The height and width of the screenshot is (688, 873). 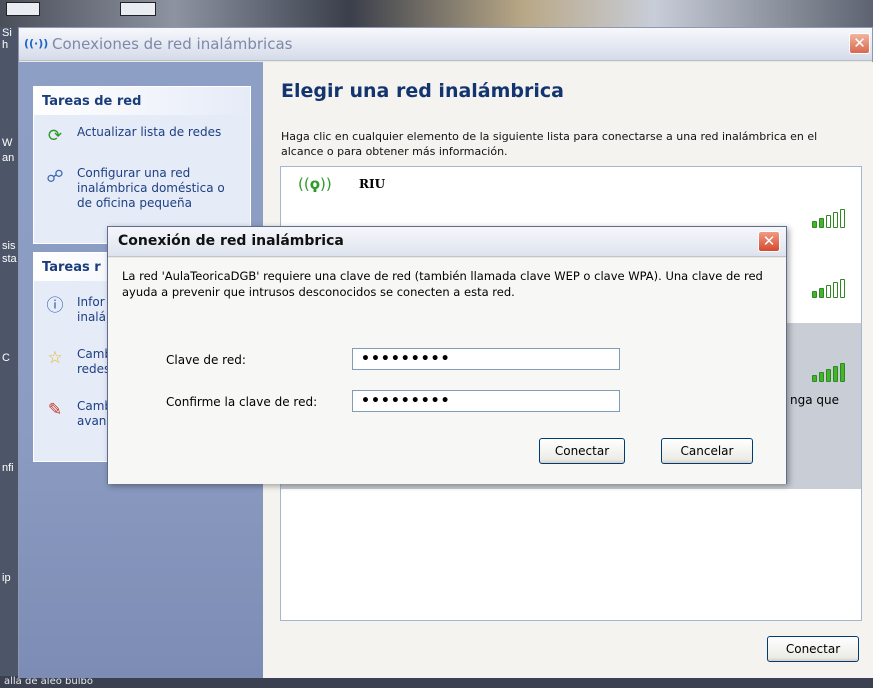 I want to click on change-advanced-settings-label: Camb avan, so click(x=95, y=413).